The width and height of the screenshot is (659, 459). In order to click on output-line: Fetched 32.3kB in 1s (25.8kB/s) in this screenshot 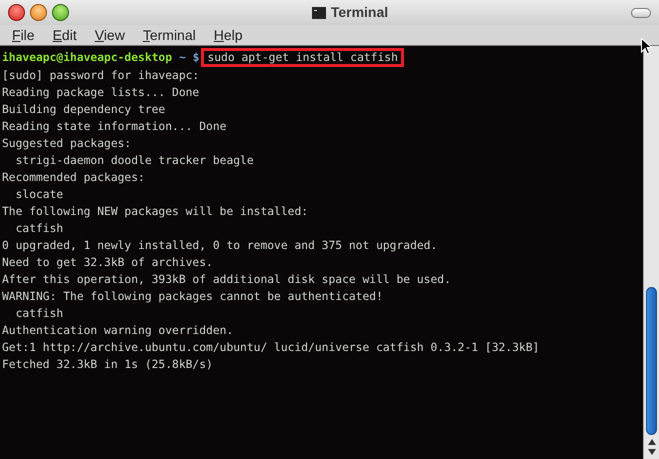, I will do `click(107, 365)`.